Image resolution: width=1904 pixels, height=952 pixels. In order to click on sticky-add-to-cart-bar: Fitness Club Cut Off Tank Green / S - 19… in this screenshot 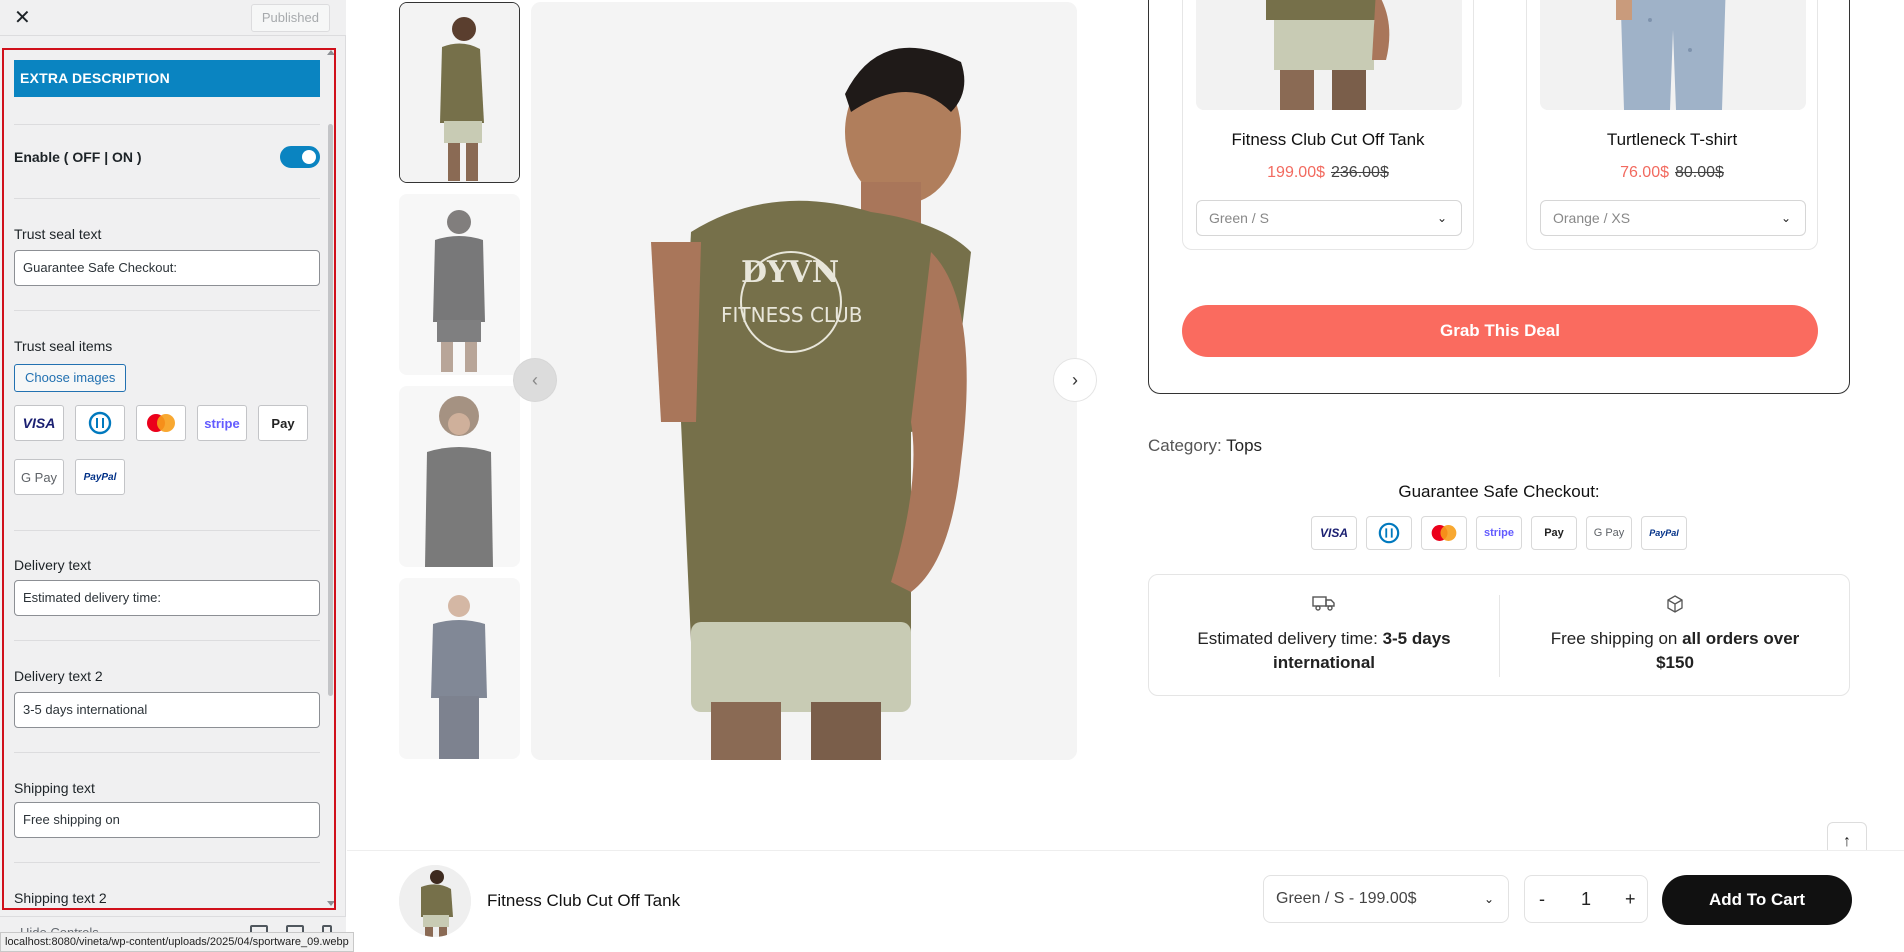, I will do `click(1125, 901)`.